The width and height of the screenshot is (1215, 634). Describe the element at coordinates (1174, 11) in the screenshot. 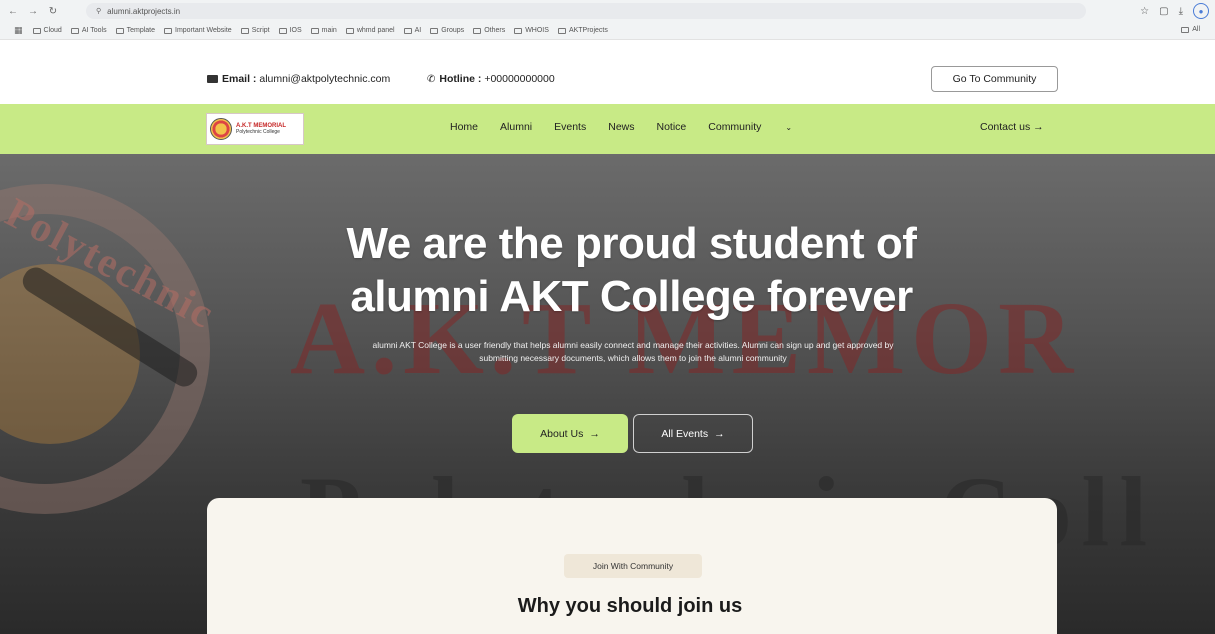

I see `browser-actions: ☆ ▢ ⤓ ●` at that location.